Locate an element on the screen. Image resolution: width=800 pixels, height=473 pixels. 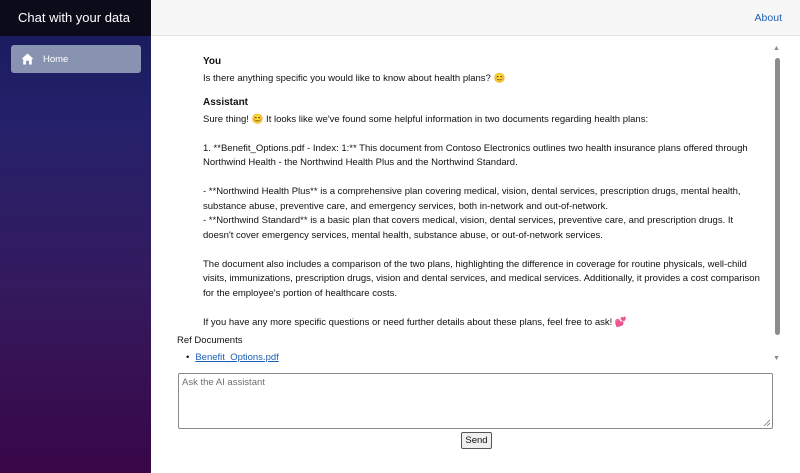
ref-documents-list: • Benefit_Options.pdf is located at coordinates (232, 357).